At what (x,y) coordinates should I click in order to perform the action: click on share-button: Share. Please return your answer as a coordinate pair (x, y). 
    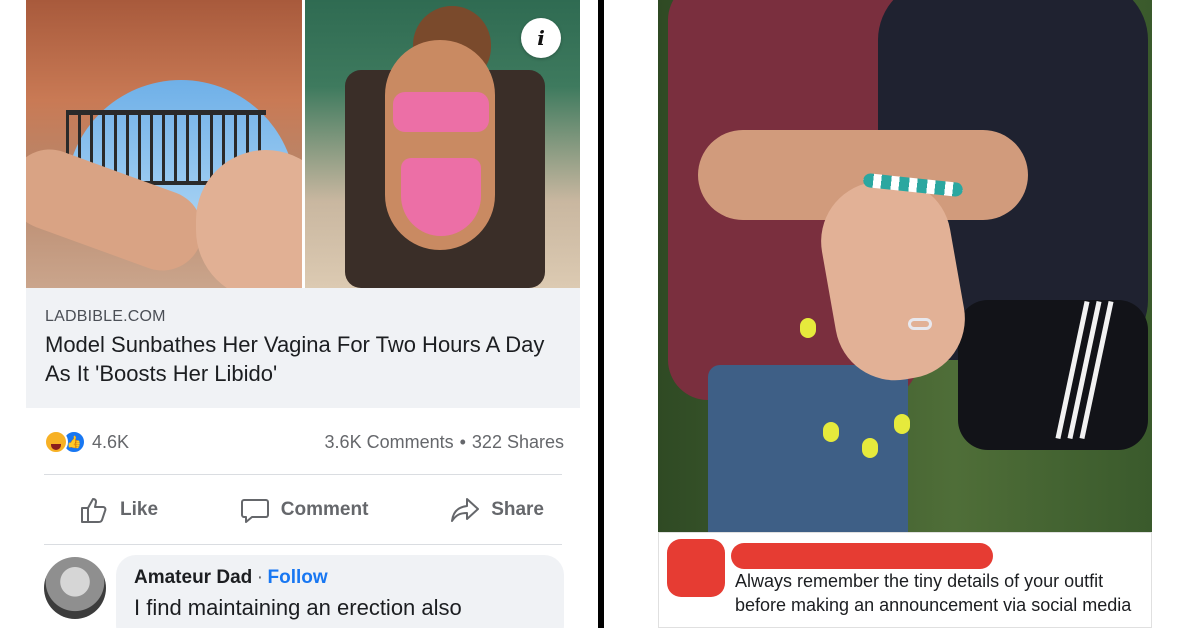
    Looking at the image, I should click on (496, 510).